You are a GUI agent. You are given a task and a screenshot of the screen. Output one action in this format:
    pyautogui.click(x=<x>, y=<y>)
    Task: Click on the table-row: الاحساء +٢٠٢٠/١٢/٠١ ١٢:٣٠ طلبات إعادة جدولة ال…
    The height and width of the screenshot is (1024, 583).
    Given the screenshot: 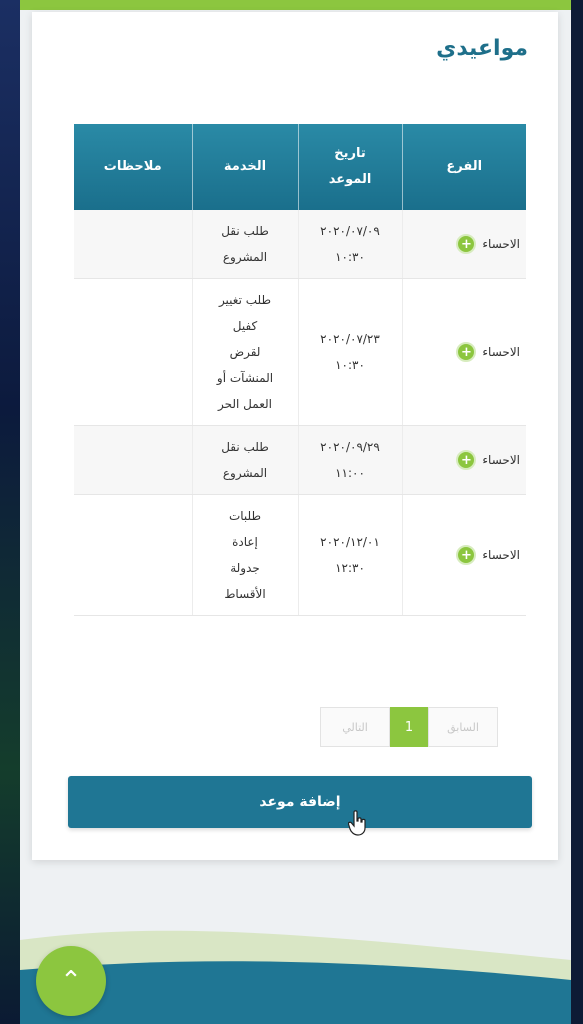 What is the action you would take?
    pyautogui.click(x=300, y=555)
    